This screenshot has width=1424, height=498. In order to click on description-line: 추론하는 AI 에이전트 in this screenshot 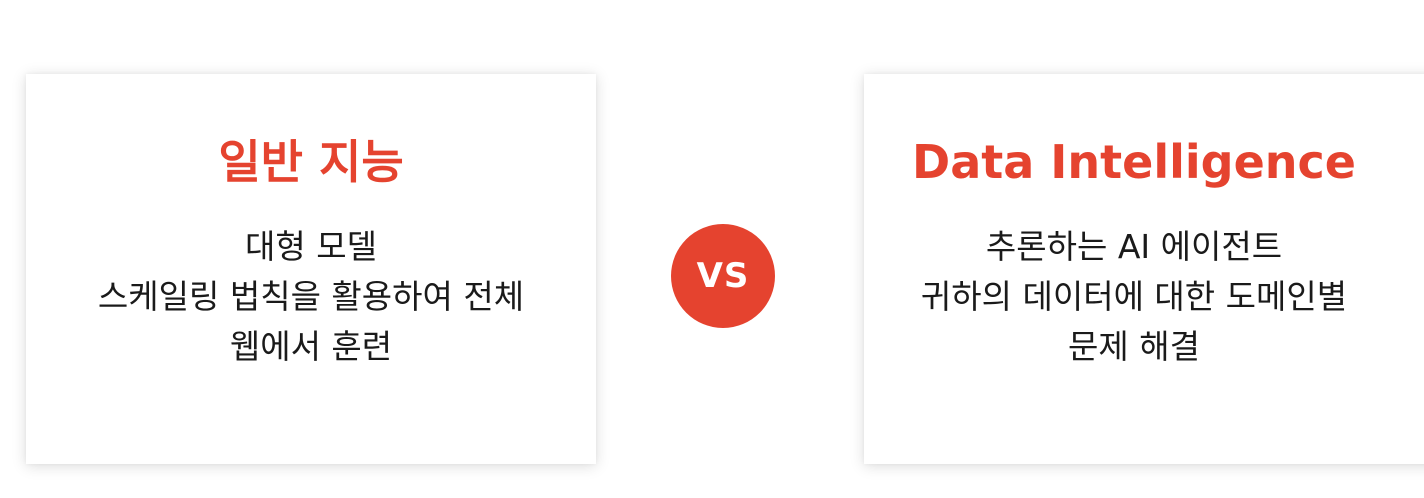, I will do `click(1134, 246)`.